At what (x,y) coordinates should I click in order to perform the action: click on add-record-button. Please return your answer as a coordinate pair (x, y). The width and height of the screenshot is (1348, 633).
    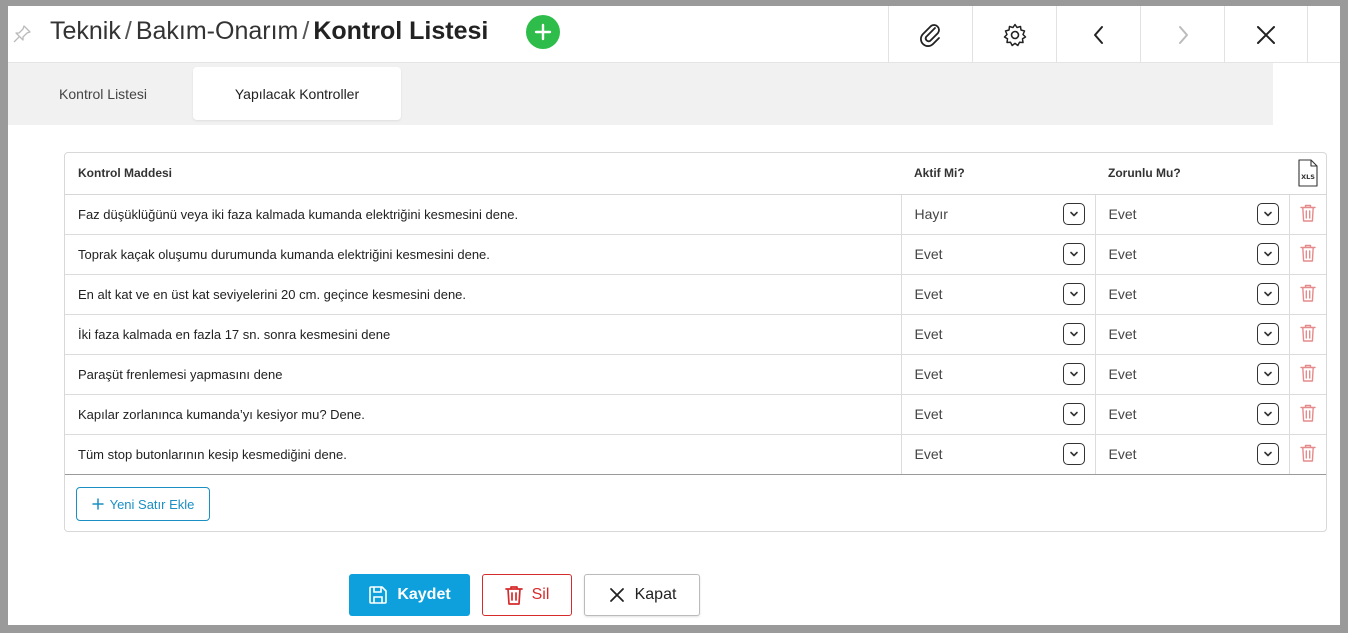
    Looking at the image, I should click on (543, 32).